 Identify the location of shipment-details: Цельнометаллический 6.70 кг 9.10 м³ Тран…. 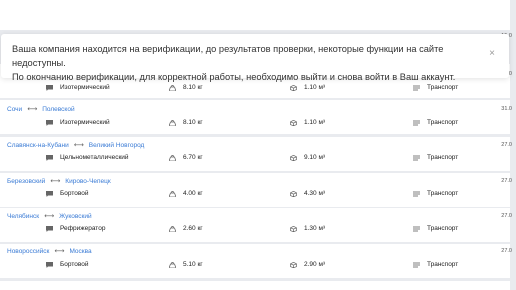
(255, 158).